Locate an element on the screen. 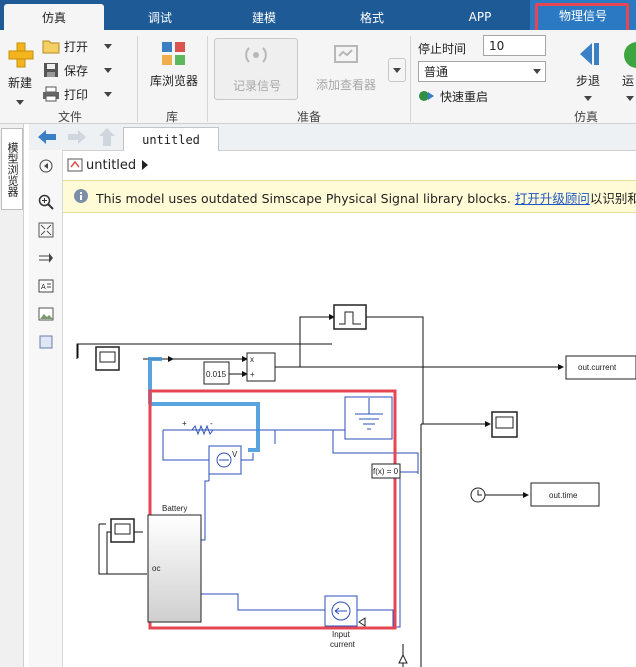 Image resolution: width=636 pixels, height=667 pixels. step-back-icon is located at coordinates (589, 54).